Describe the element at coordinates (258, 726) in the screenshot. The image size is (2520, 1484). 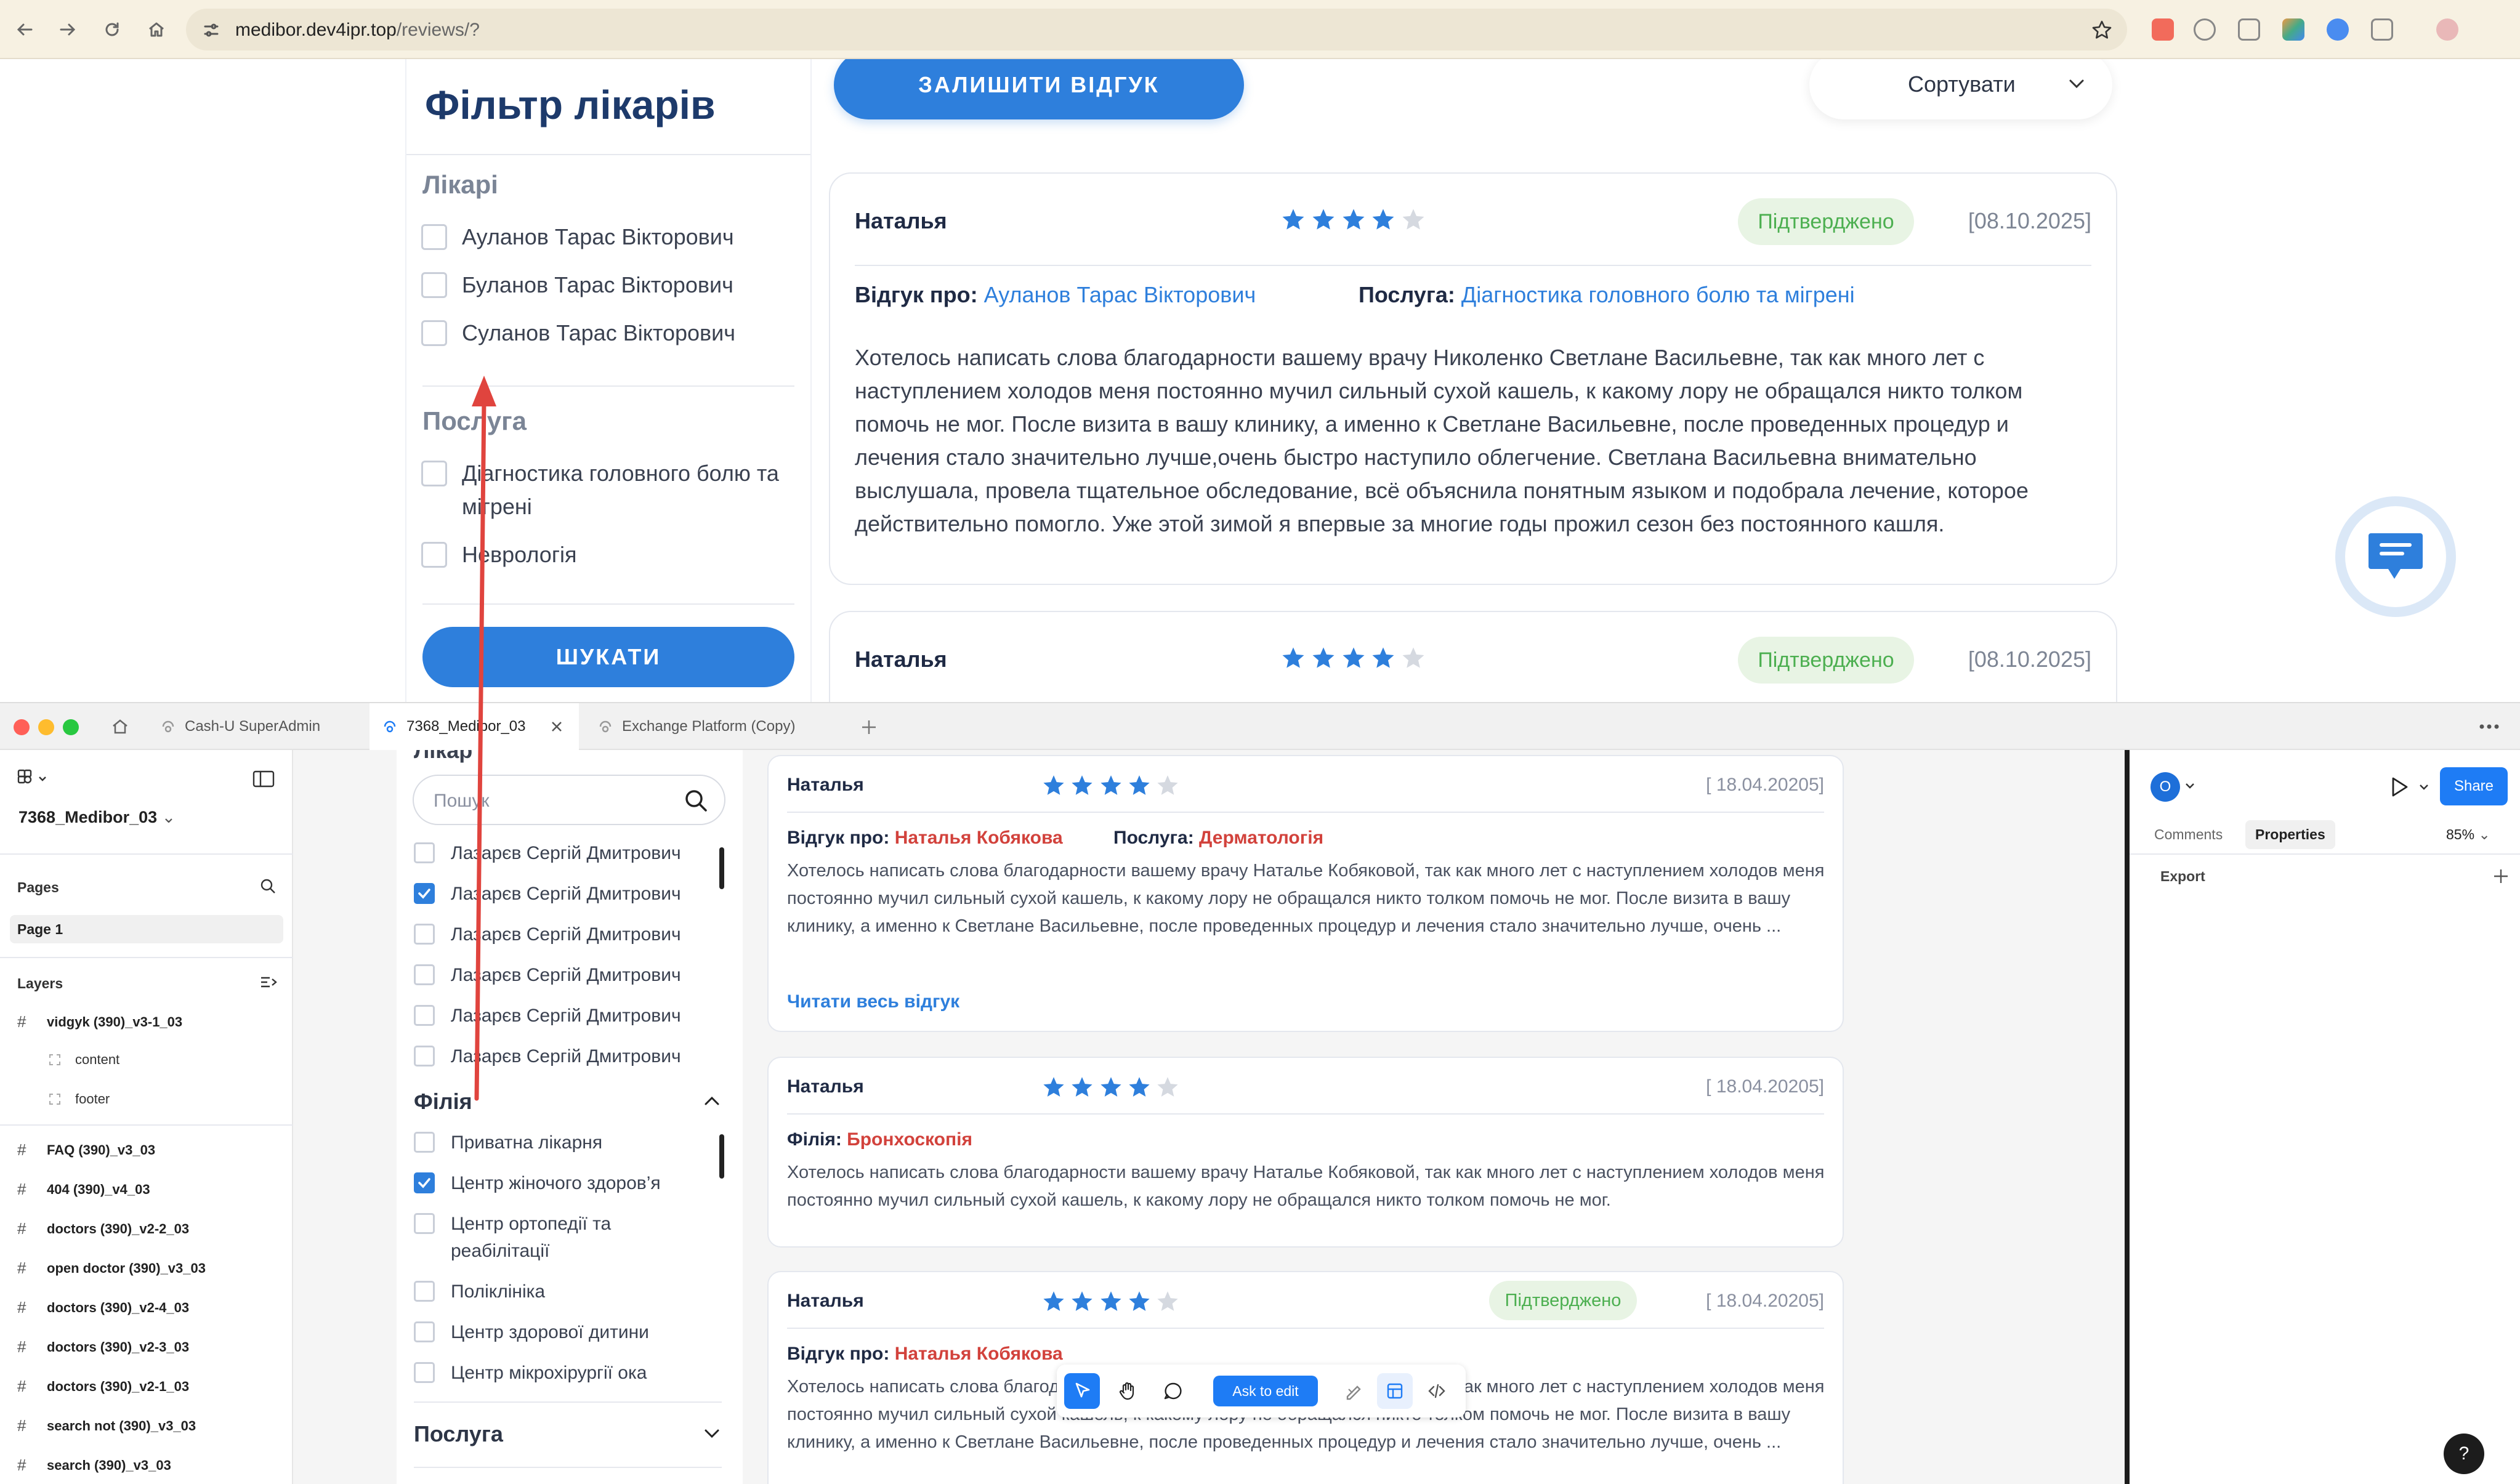
I see `tab-cash-u: Cash-U SuperAdmin` at that location.